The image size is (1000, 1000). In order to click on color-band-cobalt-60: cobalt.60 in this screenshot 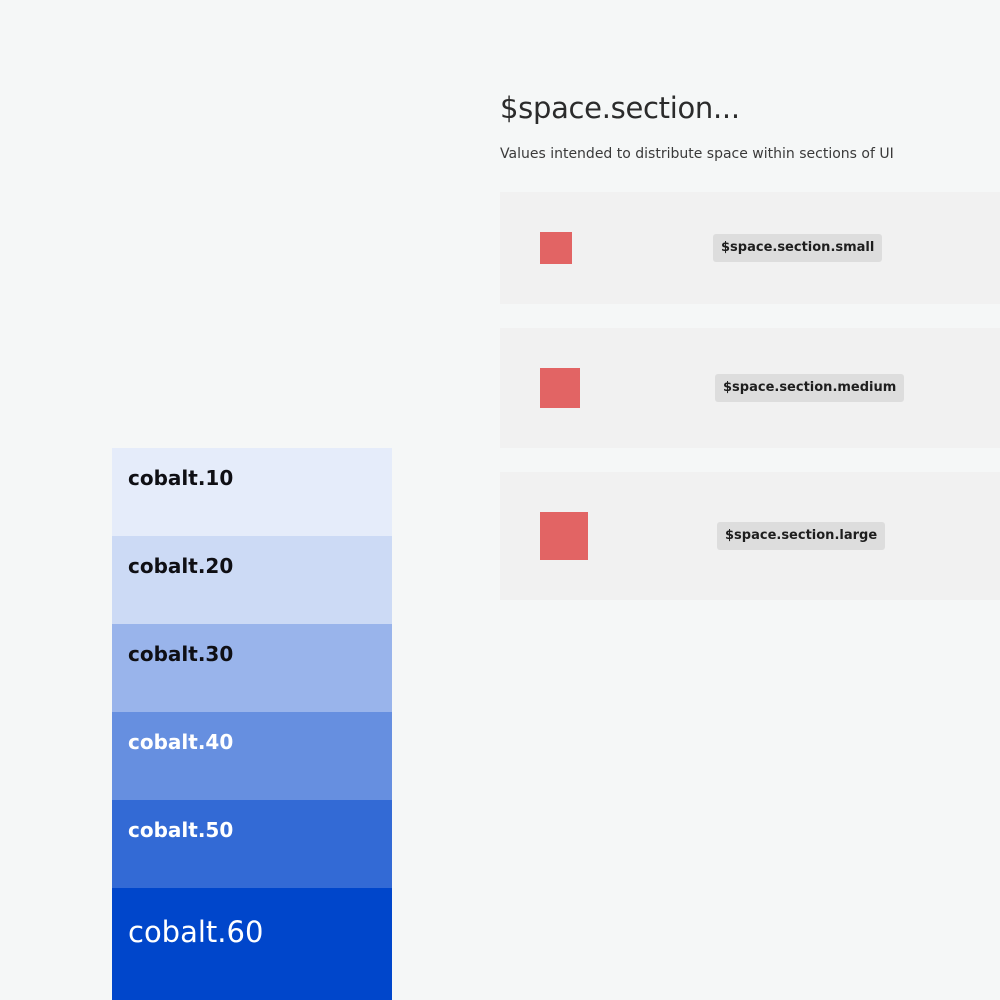, I will do `click(252, 944)`.